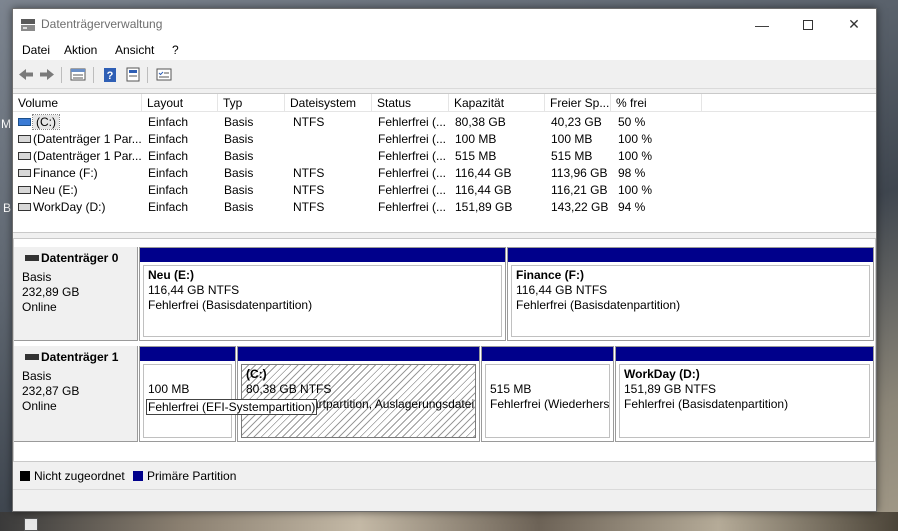  What do you see at coordinates (187, 394) in the screenshot?
I see `partition-efi: 100 MB` at bounding box center [187, 394].